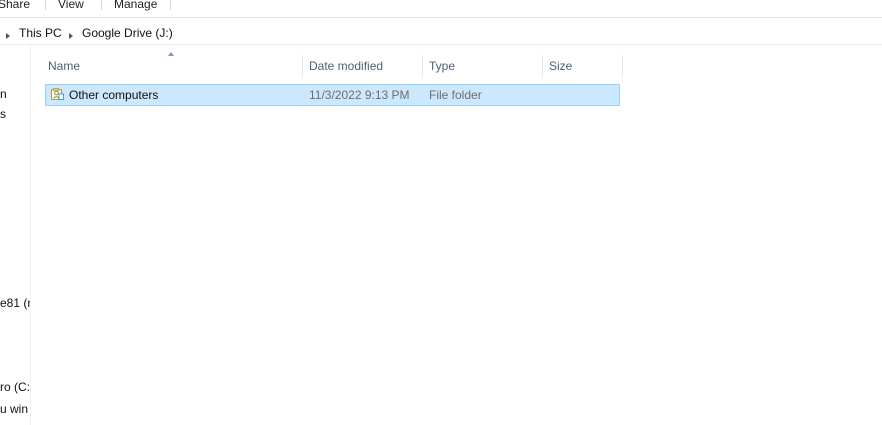 The image size is (882, 425). What do you see at coordinates (582, 66) in the screenshot?
I see `column-header-size: Size` at bounding box center [582, 66].